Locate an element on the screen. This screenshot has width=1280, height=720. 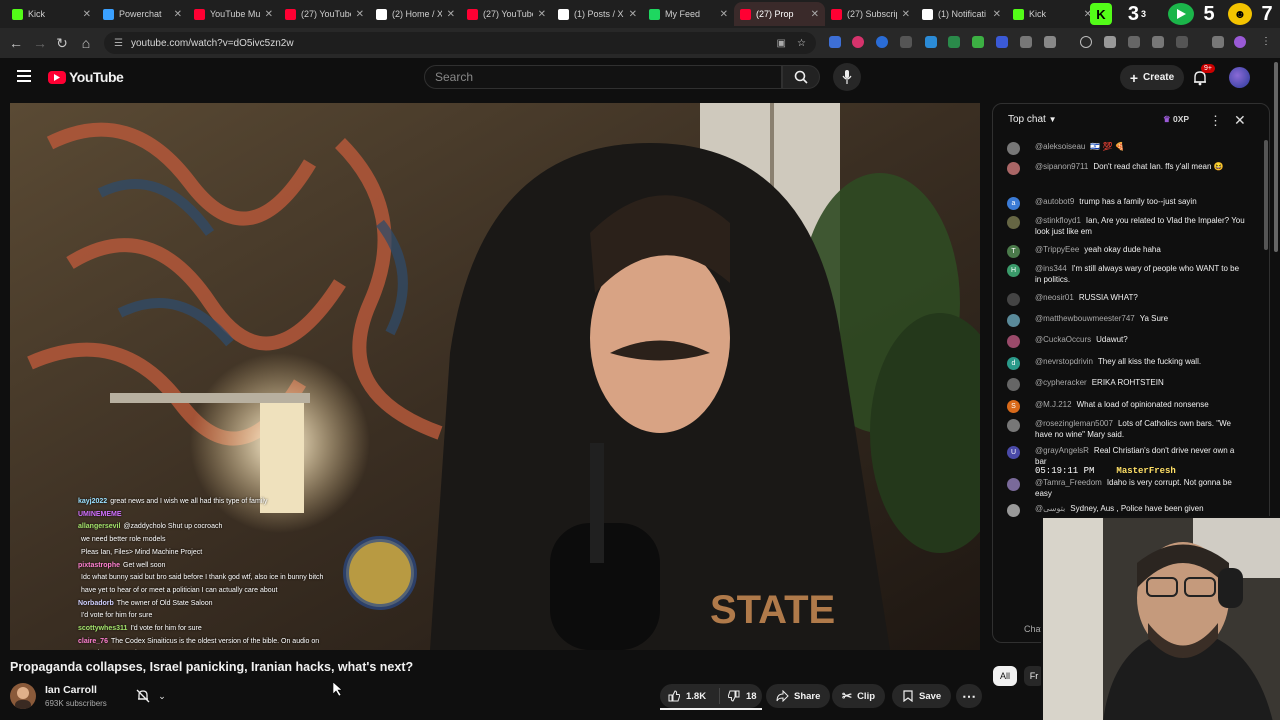
home-icon: ⌂ is located at coordinates (86, 43).